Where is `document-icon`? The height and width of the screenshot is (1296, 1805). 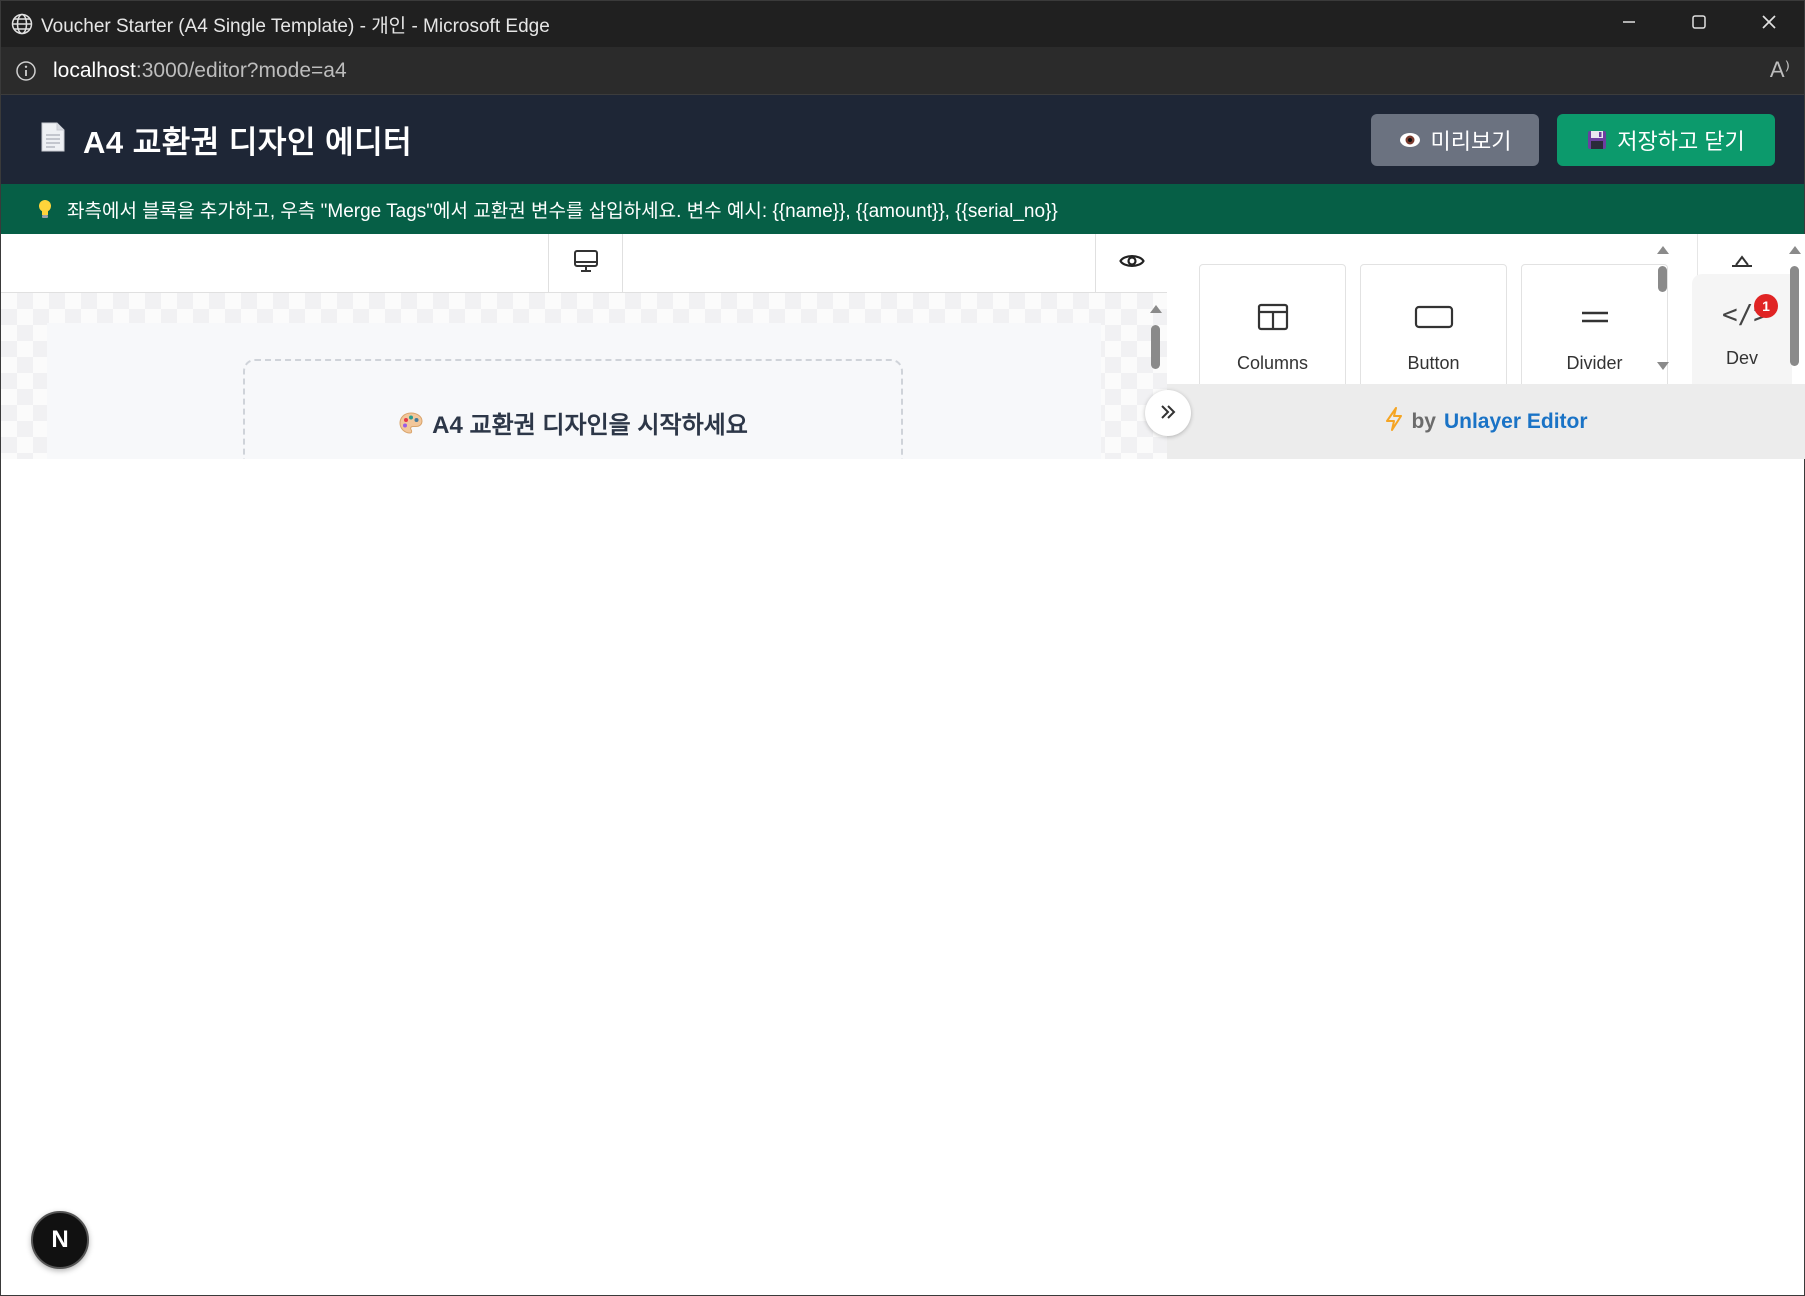 document-icon is located at coordinates (53, 139).